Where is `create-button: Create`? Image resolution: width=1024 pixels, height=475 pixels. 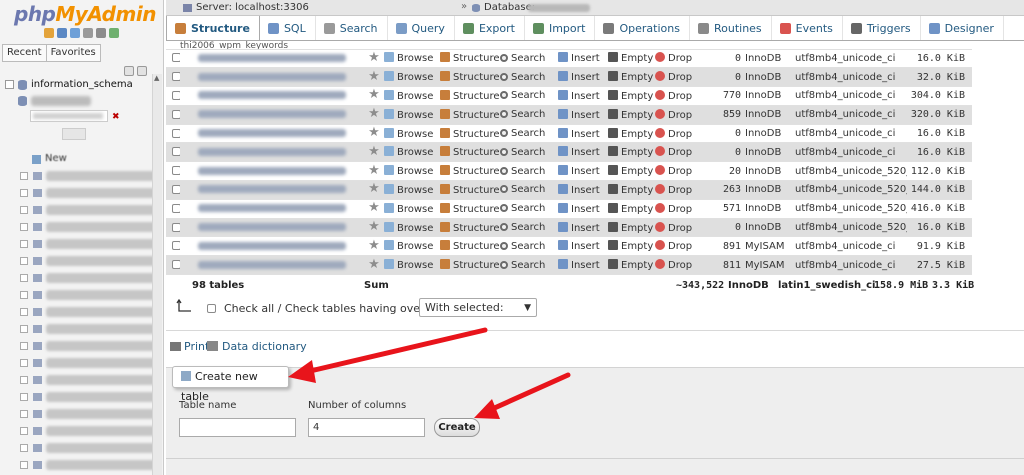 create-button: Create is located at coordinates (457, 427).